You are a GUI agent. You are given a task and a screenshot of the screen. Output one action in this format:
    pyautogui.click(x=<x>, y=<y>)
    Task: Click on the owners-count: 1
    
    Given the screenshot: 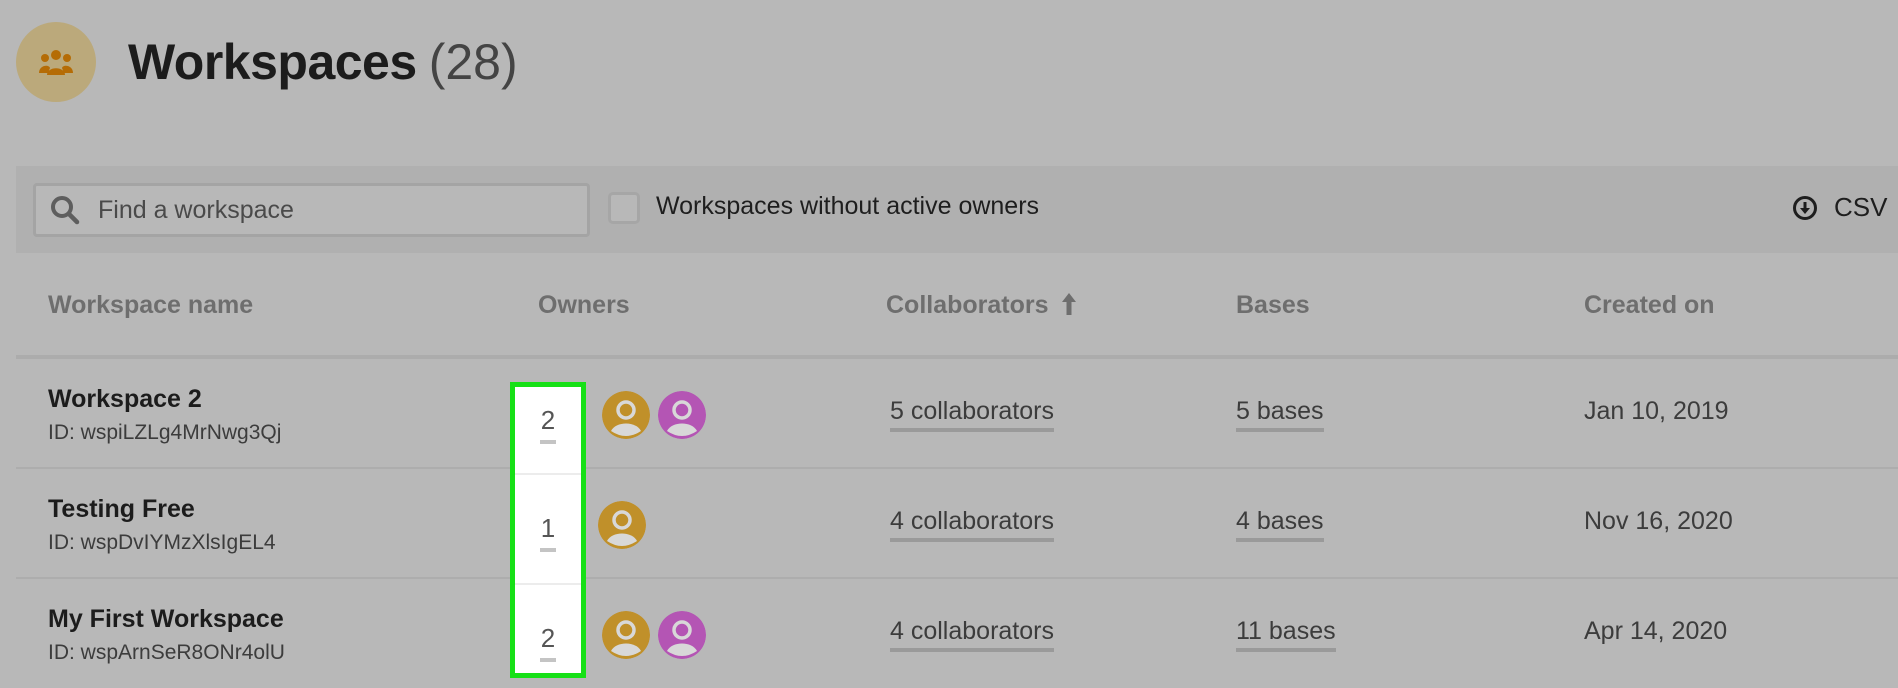 What is the action you would take?
    pyautogui.click(x=548, y=532)
    